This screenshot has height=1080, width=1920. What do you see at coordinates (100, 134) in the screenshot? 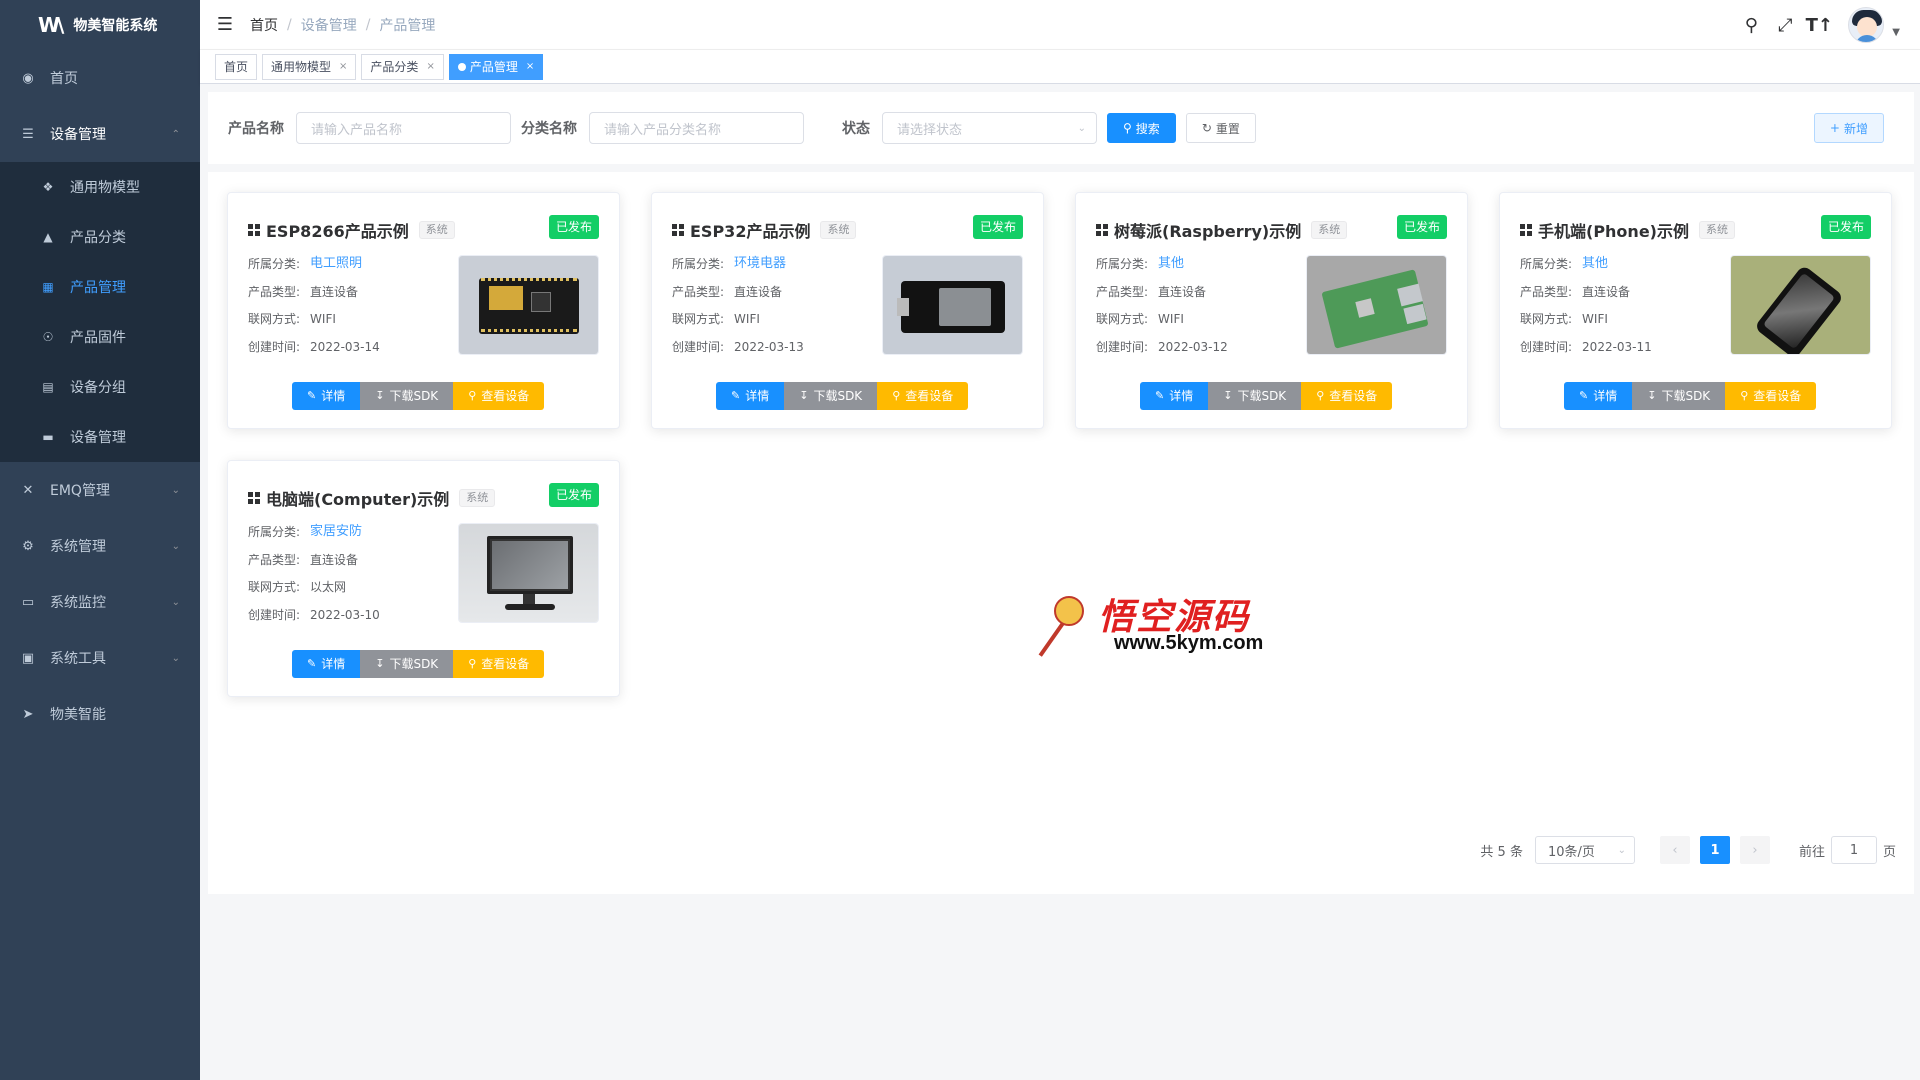
I see `sidebar-item-device-management: ☰ 设备管理 ⌃` at bounding box center [100, 134].